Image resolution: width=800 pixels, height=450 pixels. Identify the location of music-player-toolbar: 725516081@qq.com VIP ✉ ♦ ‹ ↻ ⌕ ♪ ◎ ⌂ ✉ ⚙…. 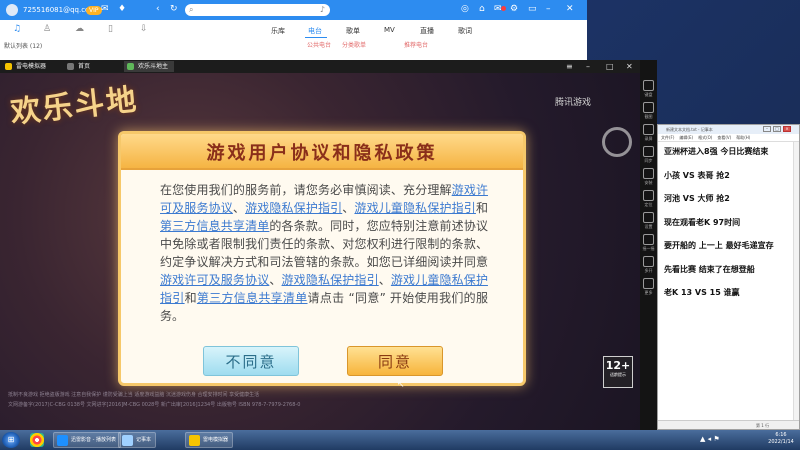
(293, 10).